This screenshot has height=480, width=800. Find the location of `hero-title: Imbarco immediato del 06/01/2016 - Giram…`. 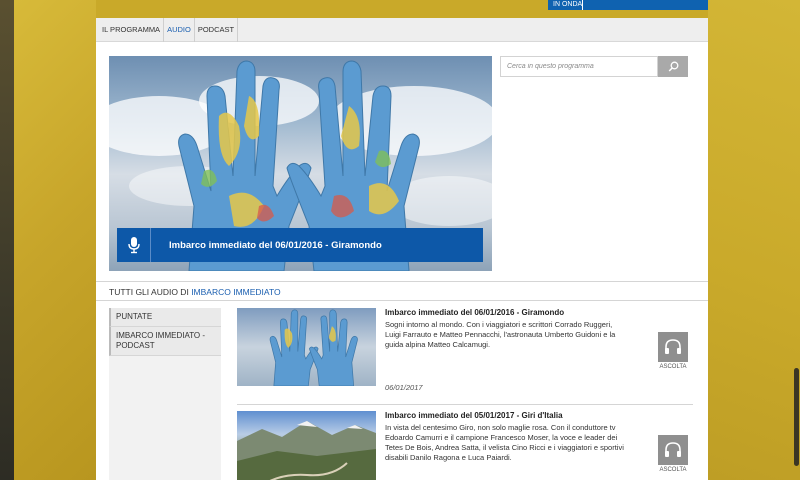

hero-title: Imbarco immediato del 06/01/2016 - Giram… is located at coordinates (266, 245).